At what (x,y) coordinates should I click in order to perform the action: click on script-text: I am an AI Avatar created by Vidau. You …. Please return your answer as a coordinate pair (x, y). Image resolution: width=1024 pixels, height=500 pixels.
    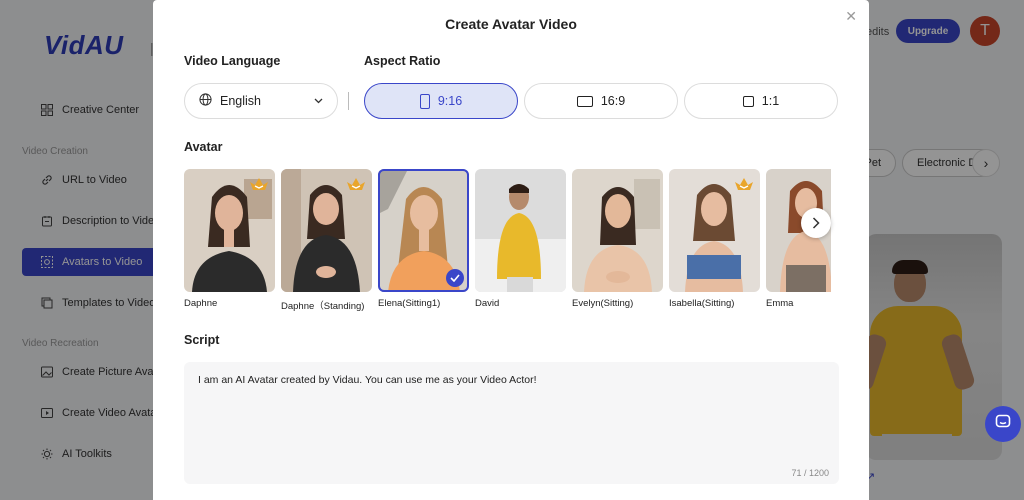
    Looking at the image, I should click on (367, 380).